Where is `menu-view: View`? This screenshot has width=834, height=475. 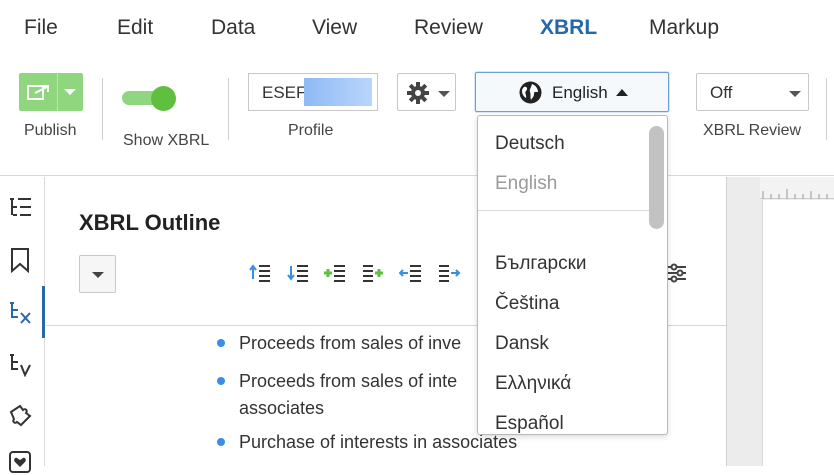
menu-view: View is located at coordinates (334, 28).